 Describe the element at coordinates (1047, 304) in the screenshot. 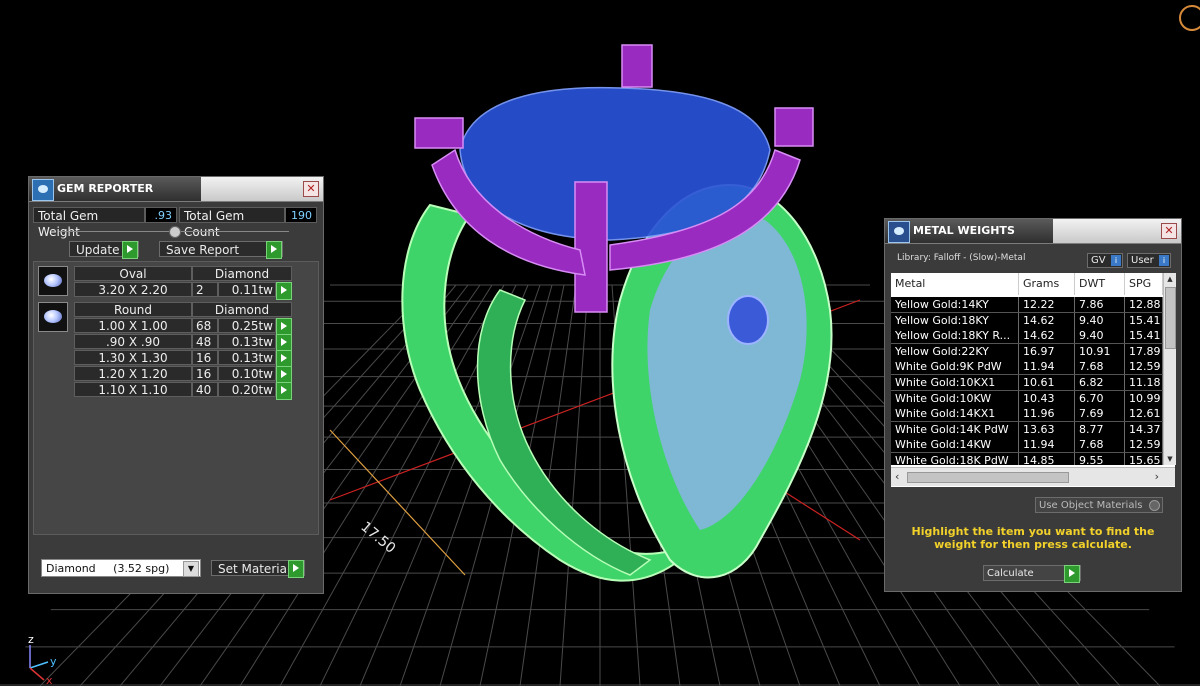

I see `table-cell: 12.22` at that location.